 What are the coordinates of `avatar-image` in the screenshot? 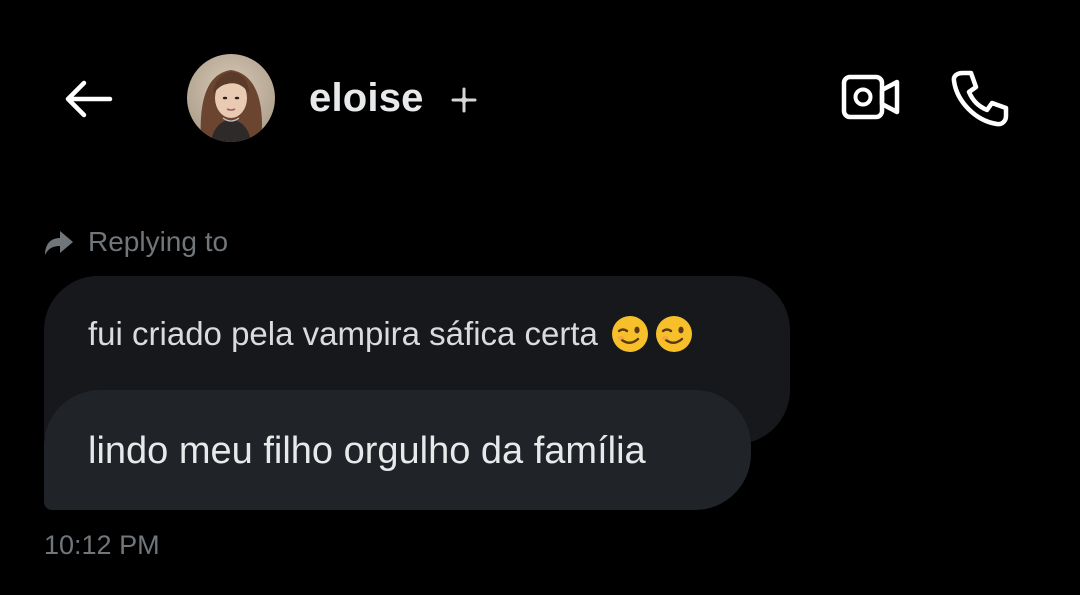 It's located at (231, 98).